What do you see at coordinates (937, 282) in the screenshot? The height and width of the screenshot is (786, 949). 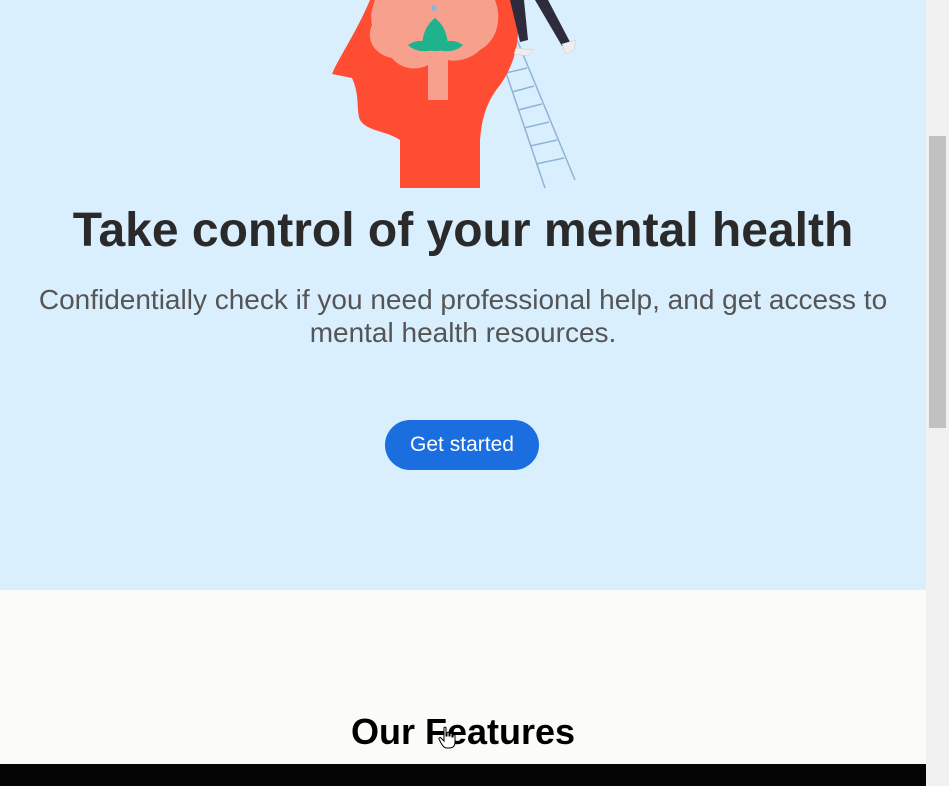 I see `scrollbar-thumb` at bounding box center [937, 282].